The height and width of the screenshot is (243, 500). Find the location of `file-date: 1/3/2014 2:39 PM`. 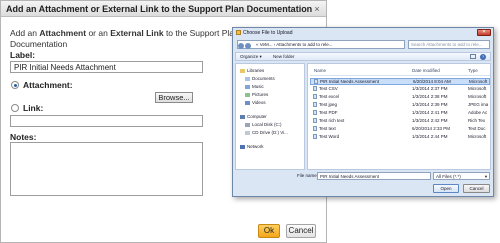

file-date: 1/3/2014 2:39 PM is located at coordinates (430, 104).